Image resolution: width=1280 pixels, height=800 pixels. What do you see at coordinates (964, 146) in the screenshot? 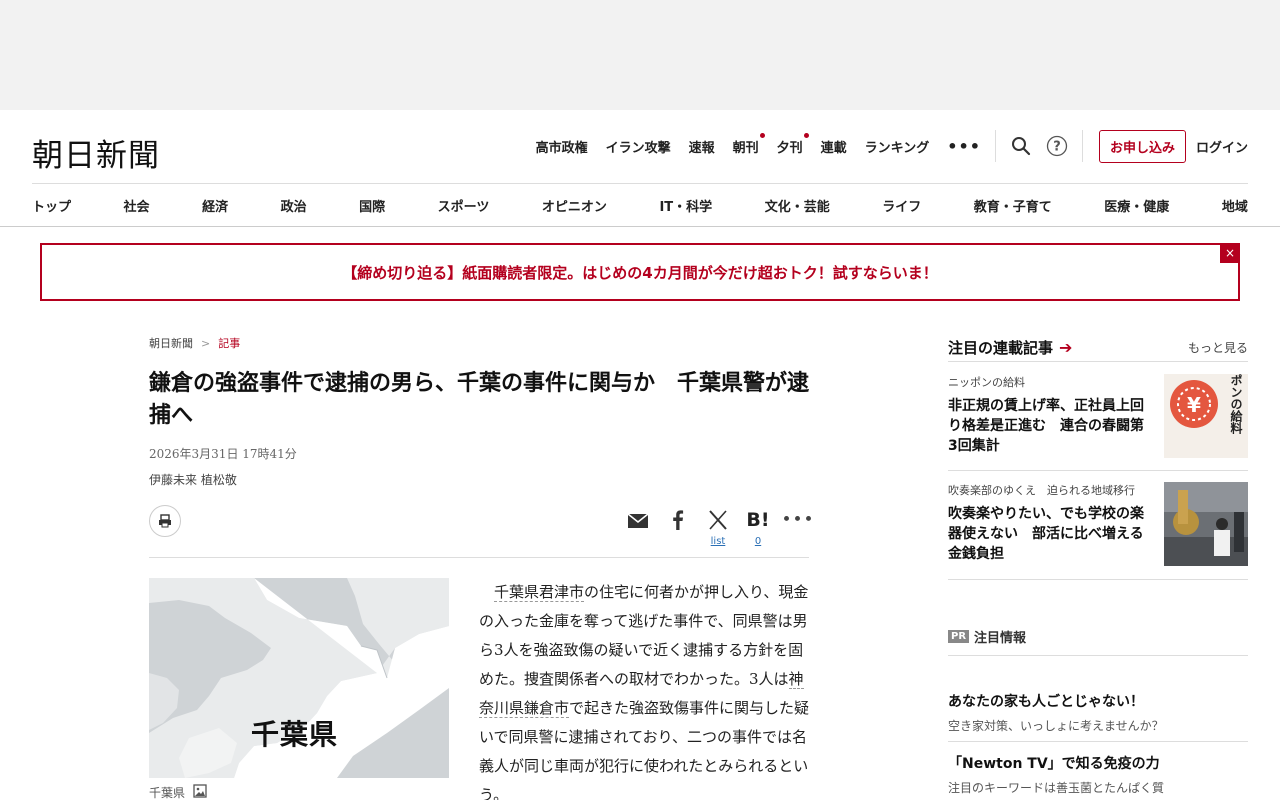
I see `more-menu-icon: •••` at bounding box center [964, 146].